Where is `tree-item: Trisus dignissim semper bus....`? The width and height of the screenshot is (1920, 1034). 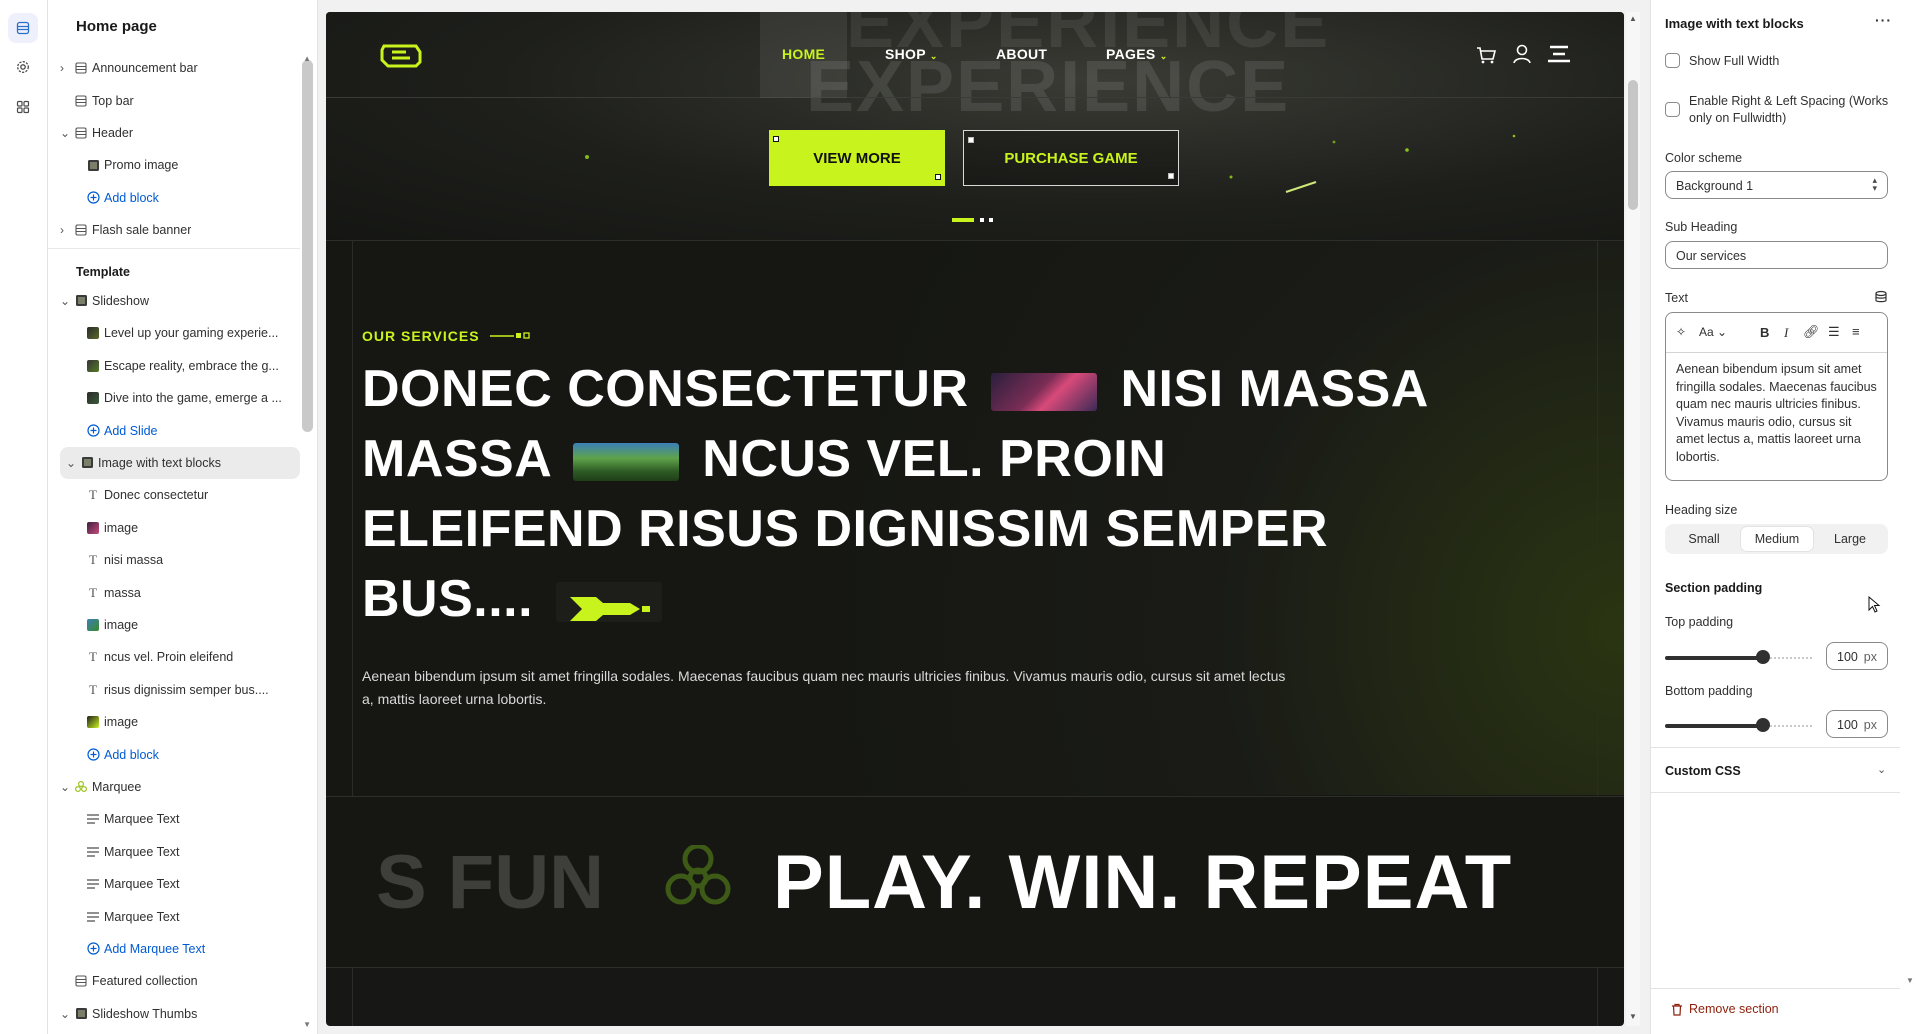
tree-item: Trisus dignissim semper bus.... is located at coordinates (174, 690).